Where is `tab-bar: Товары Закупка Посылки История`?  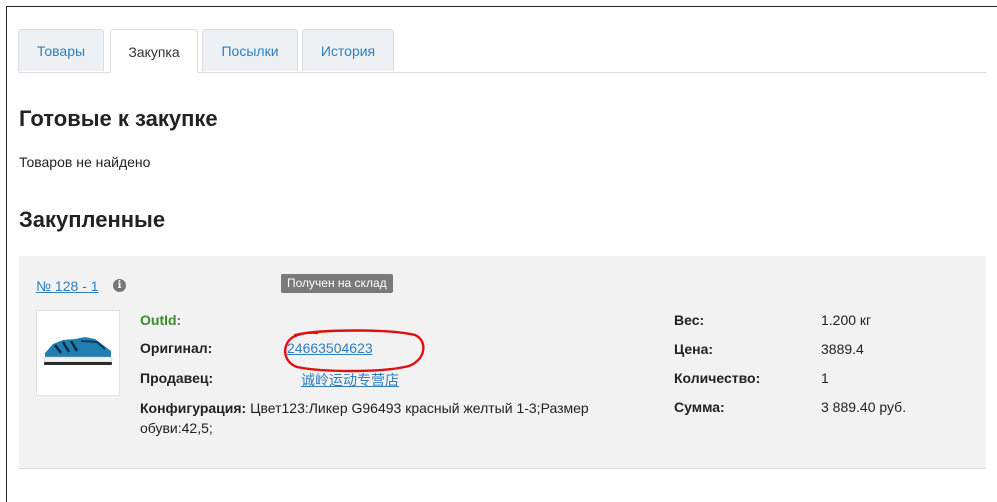
tab-bar: Товары Закупка Посылки История is located at coordinates (502, 51).